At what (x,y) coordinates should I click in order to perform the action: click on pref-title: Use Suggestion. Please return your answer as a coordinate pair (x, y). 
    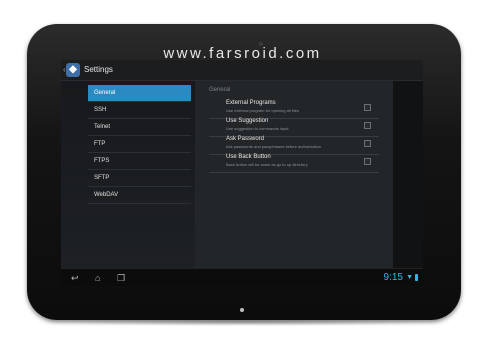
    Looking at the image, I should click on (247, 121).